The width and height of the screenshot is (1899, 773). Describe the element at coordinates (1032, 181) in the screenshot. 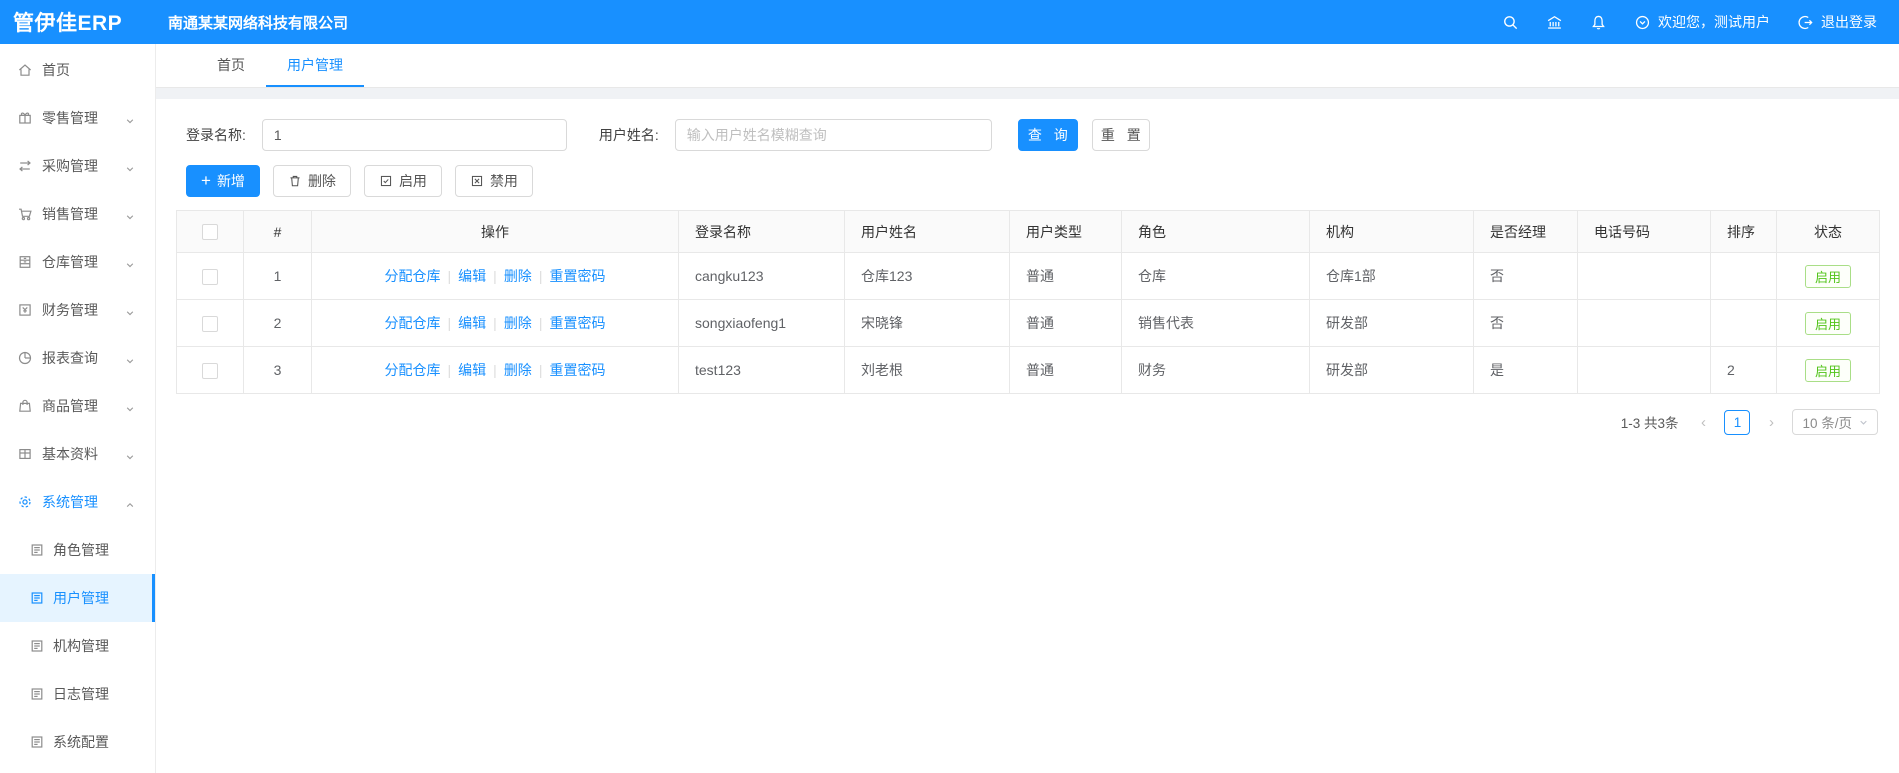

I see `table-toolbar: + 新增 删除 启用 禁用` at that location.